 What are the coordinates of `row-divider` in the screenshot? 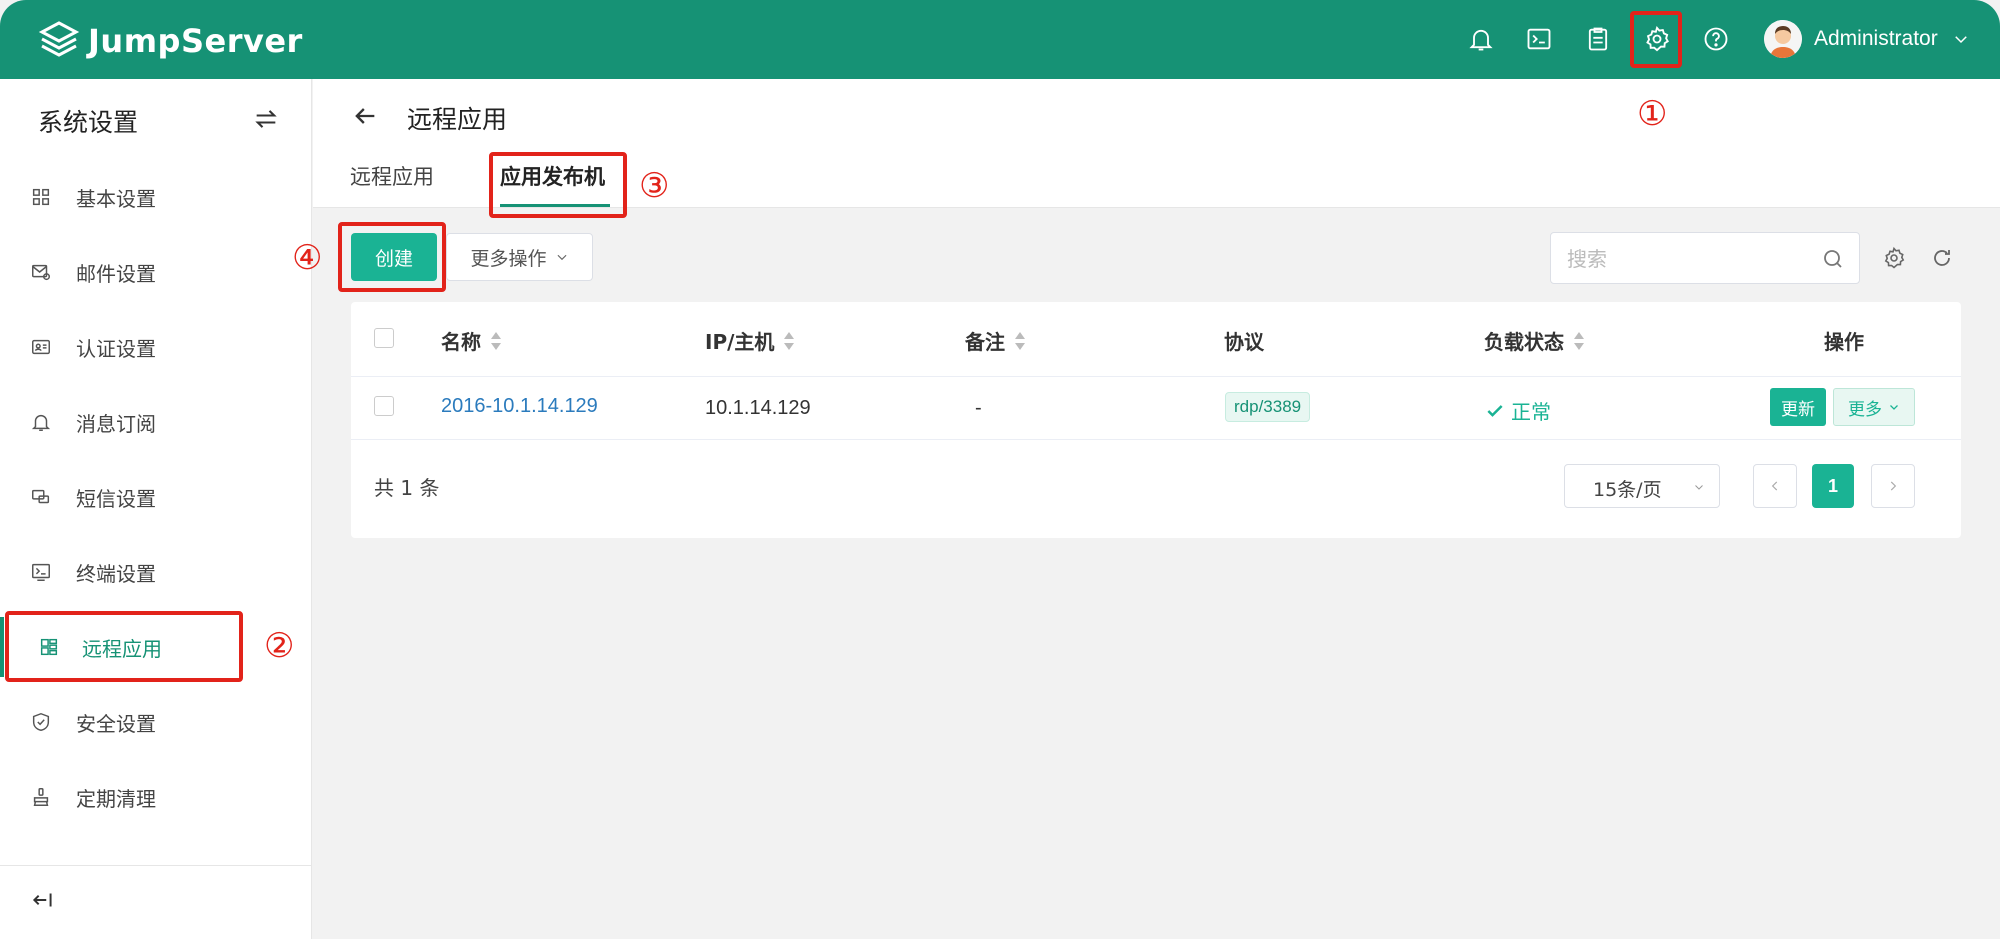 It's located at (1156, 439).